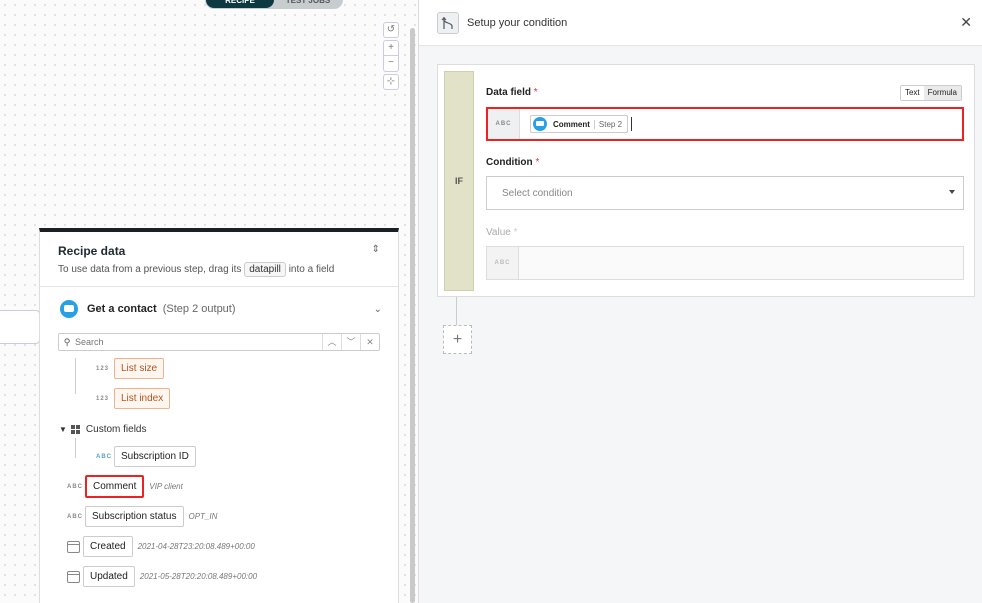  What do you see at coordinates (142, 398) in the screenshot?
I see `datapill: List index` at bounding box center [142, 398].